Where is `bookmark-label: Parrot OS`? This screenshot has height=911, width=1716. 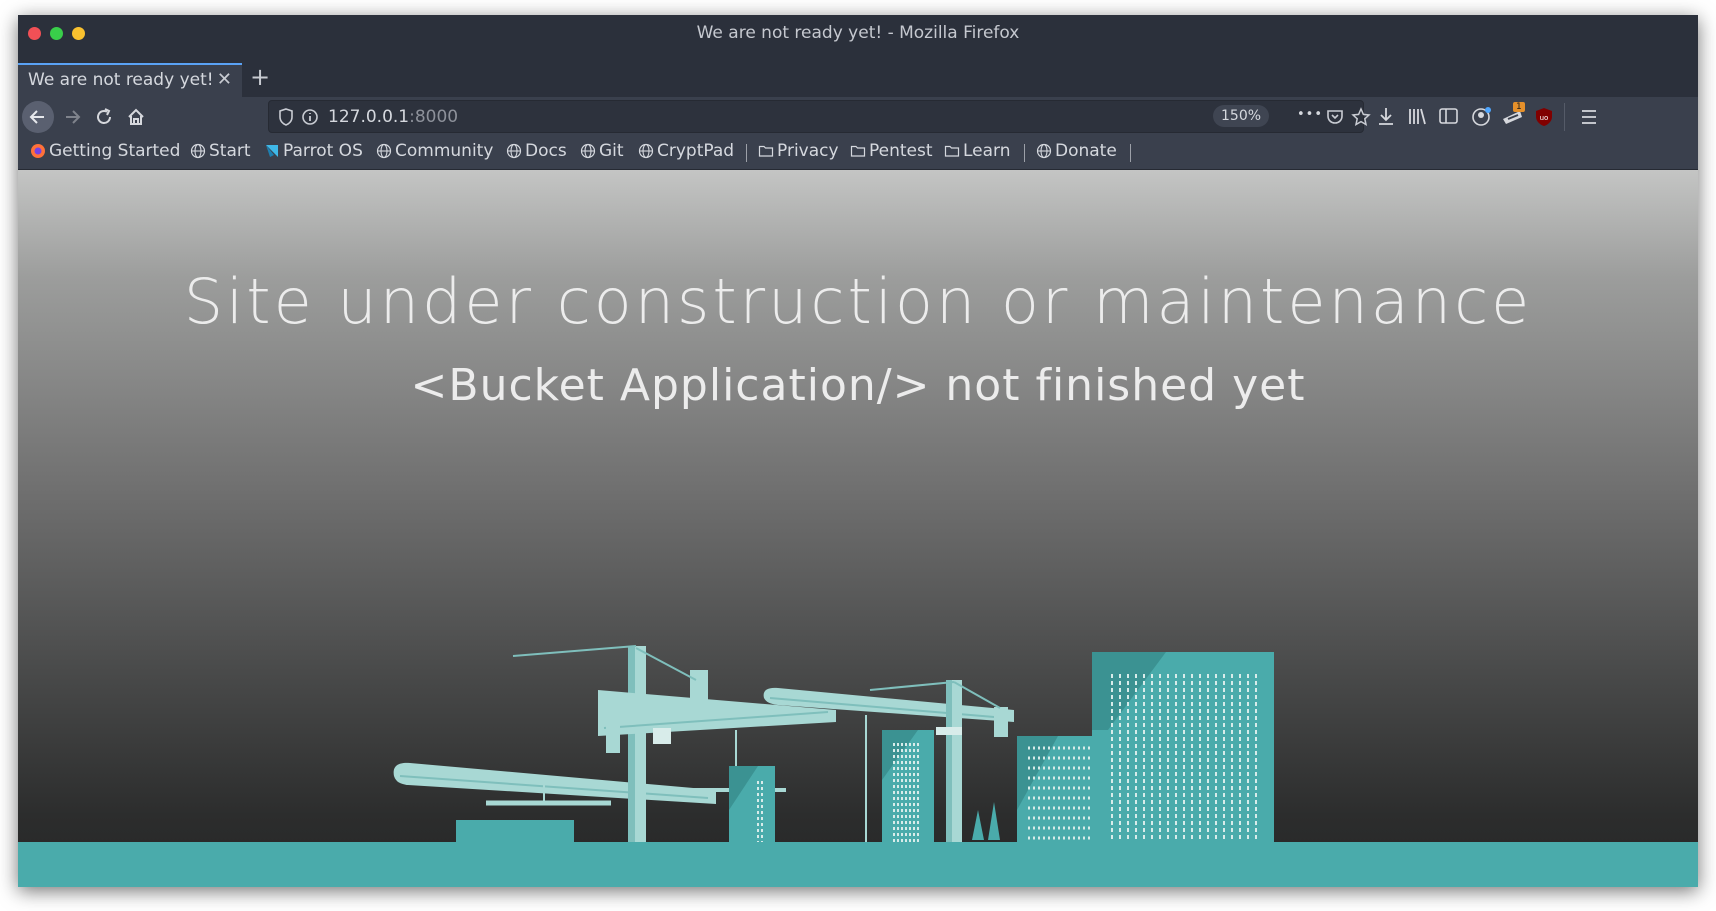 bookmark-label: Parrot OS is located at coordinates (323, 151).